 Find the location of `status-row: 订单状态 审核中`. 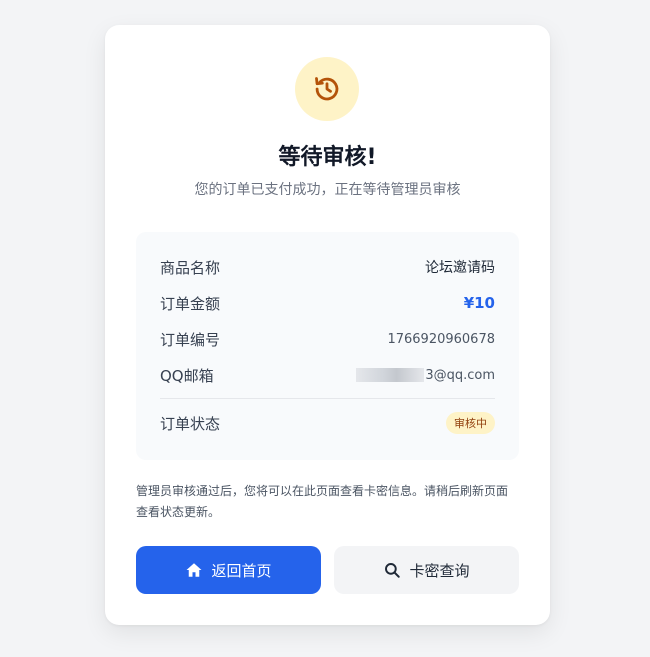

status-row: 订单状态 审核中 is located at coordinates (327, 423).